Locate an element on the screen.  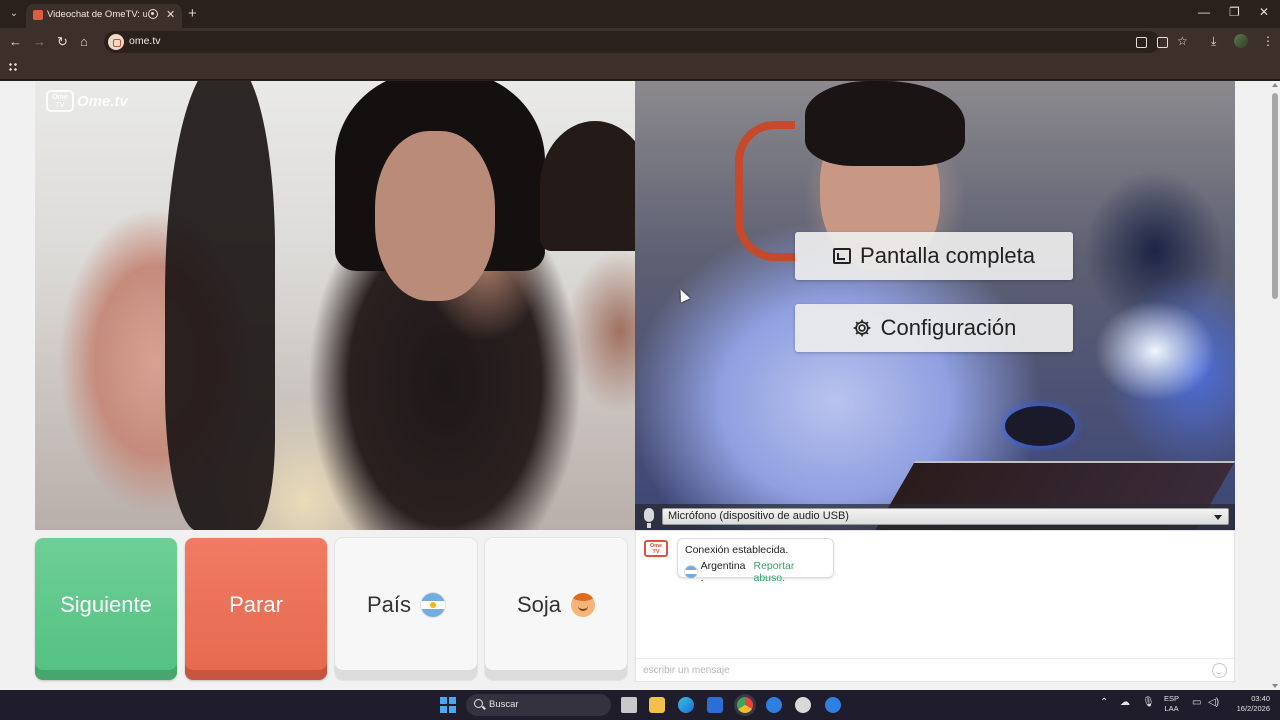
address-bar: ome.tv is located at coordinates (636, 42).